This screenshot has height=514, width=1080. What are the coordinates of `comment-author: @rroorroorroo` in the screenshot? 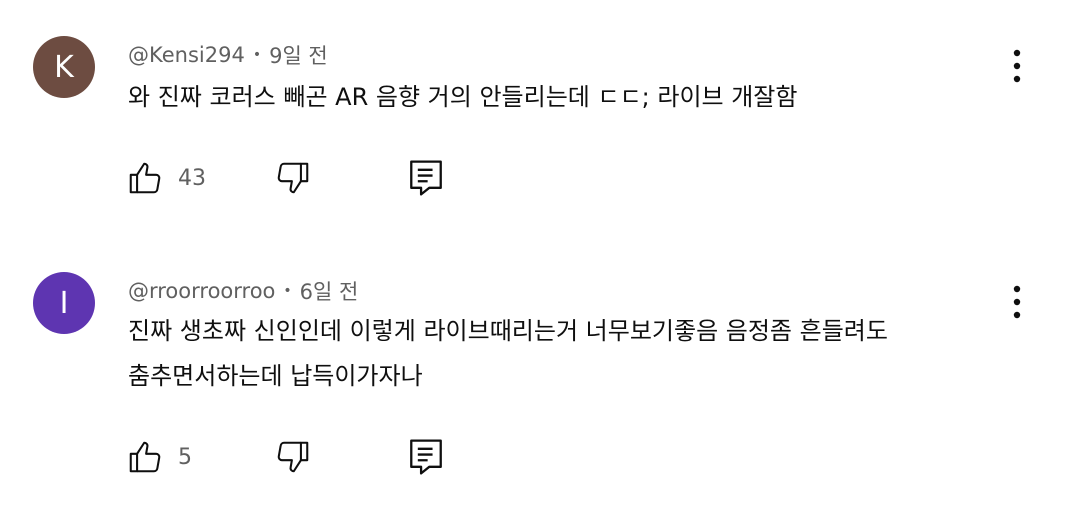 It's located at (201, 291).